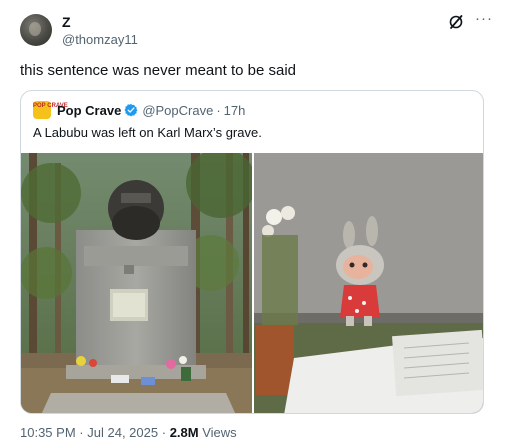 This screenshot has height=445, width=518. What do you see at coordinates (219, 432) in the screenshot?
I see `views-label: Views` at bounding box center [219, 432].